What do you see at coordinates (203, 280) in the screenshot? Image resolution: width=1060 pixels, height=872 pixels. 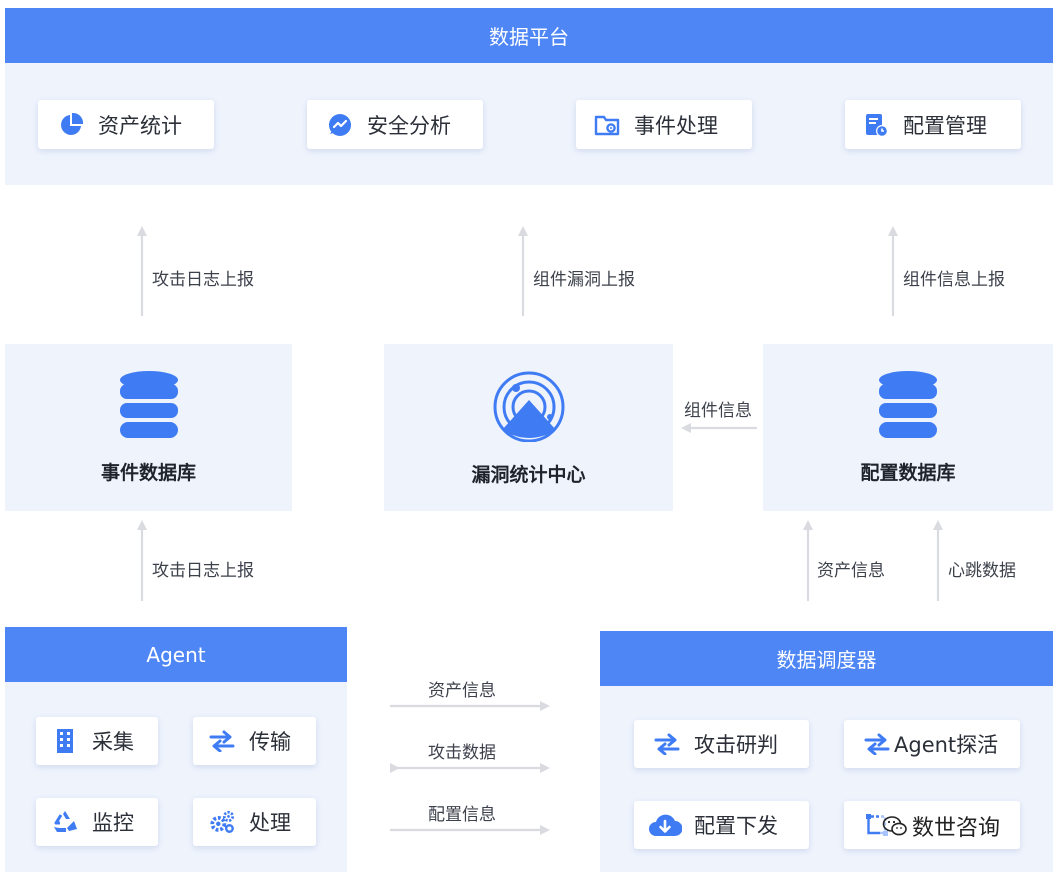 I see `label-attack-log-up-top: 攻击日志上报` at bounding box center [203, 280].